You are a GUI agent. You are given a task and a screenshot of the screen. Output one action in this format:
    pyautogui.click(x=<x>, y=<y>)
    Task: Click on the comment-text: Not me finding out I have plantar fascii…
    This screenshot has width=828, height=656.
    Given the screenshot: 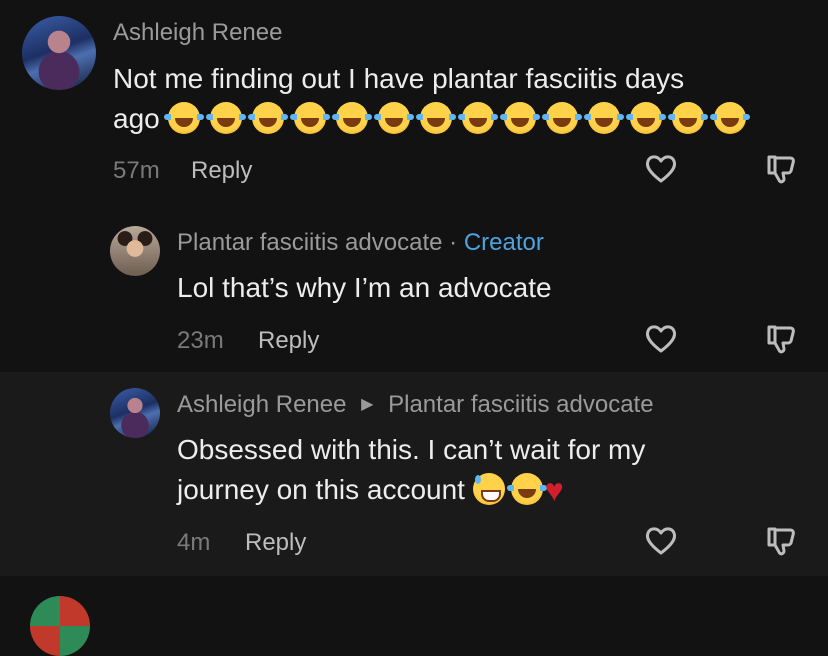 What is the action you would take?
    pyautogui.click(x=431, y=99)
    